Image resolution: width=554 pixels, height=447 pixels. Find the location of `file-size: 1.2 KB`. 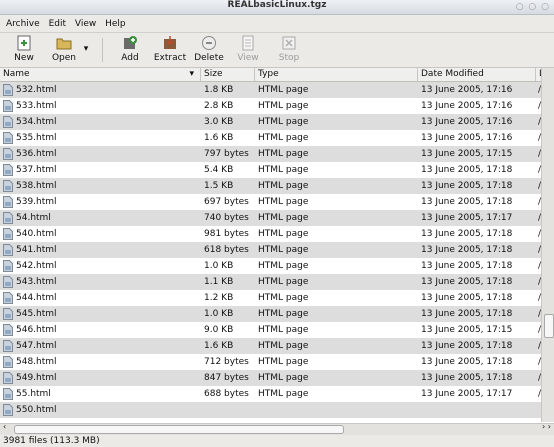

file-size: 1.2 KB is located at coordinates (219, 298).